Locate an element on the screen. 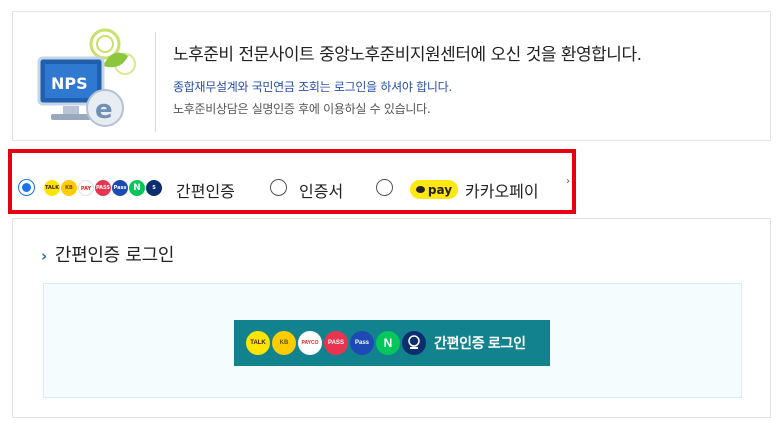 The height and width of the screenshot is (424, 783). login-required-notice: 종합재무설계와 국민연금 조회는 로그인을 하셔야 합니다. is located at coordinates (312, 87).